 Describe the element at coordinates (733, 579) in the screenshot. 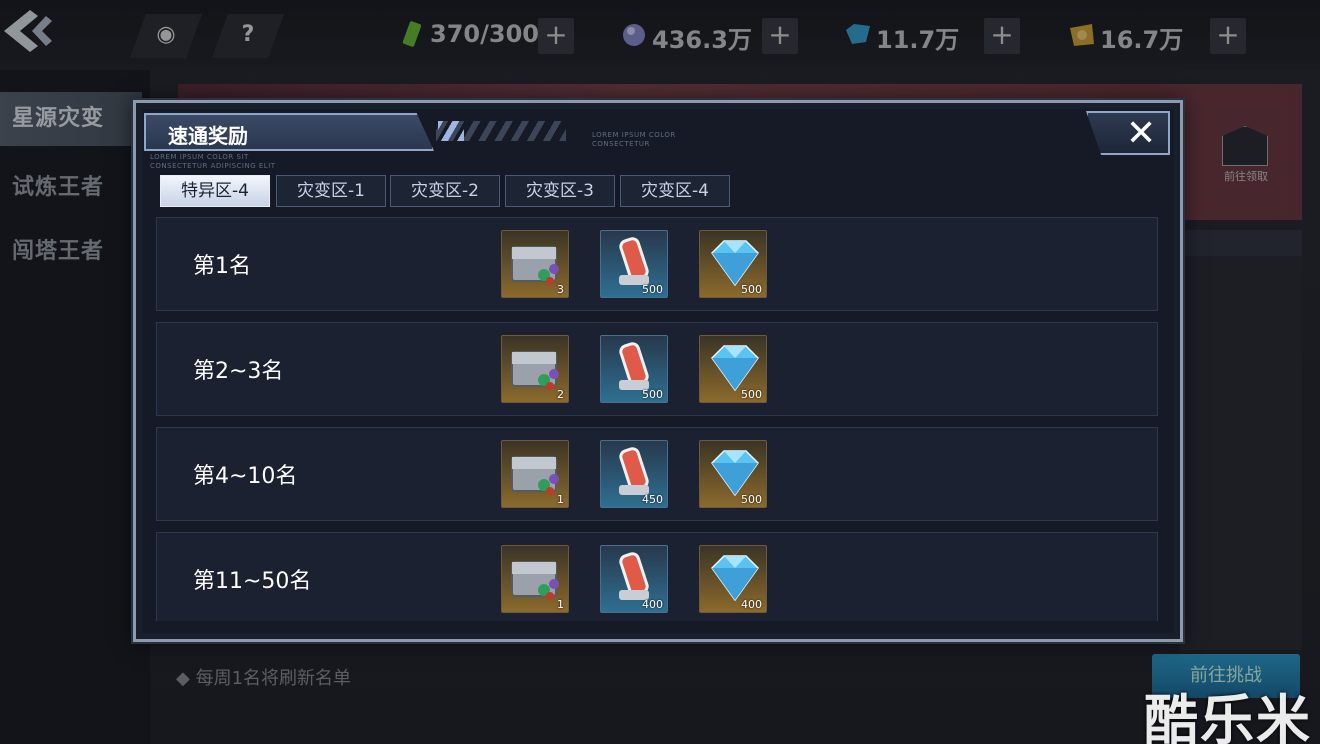

I see `reward-item-diamond: 400` at that location.